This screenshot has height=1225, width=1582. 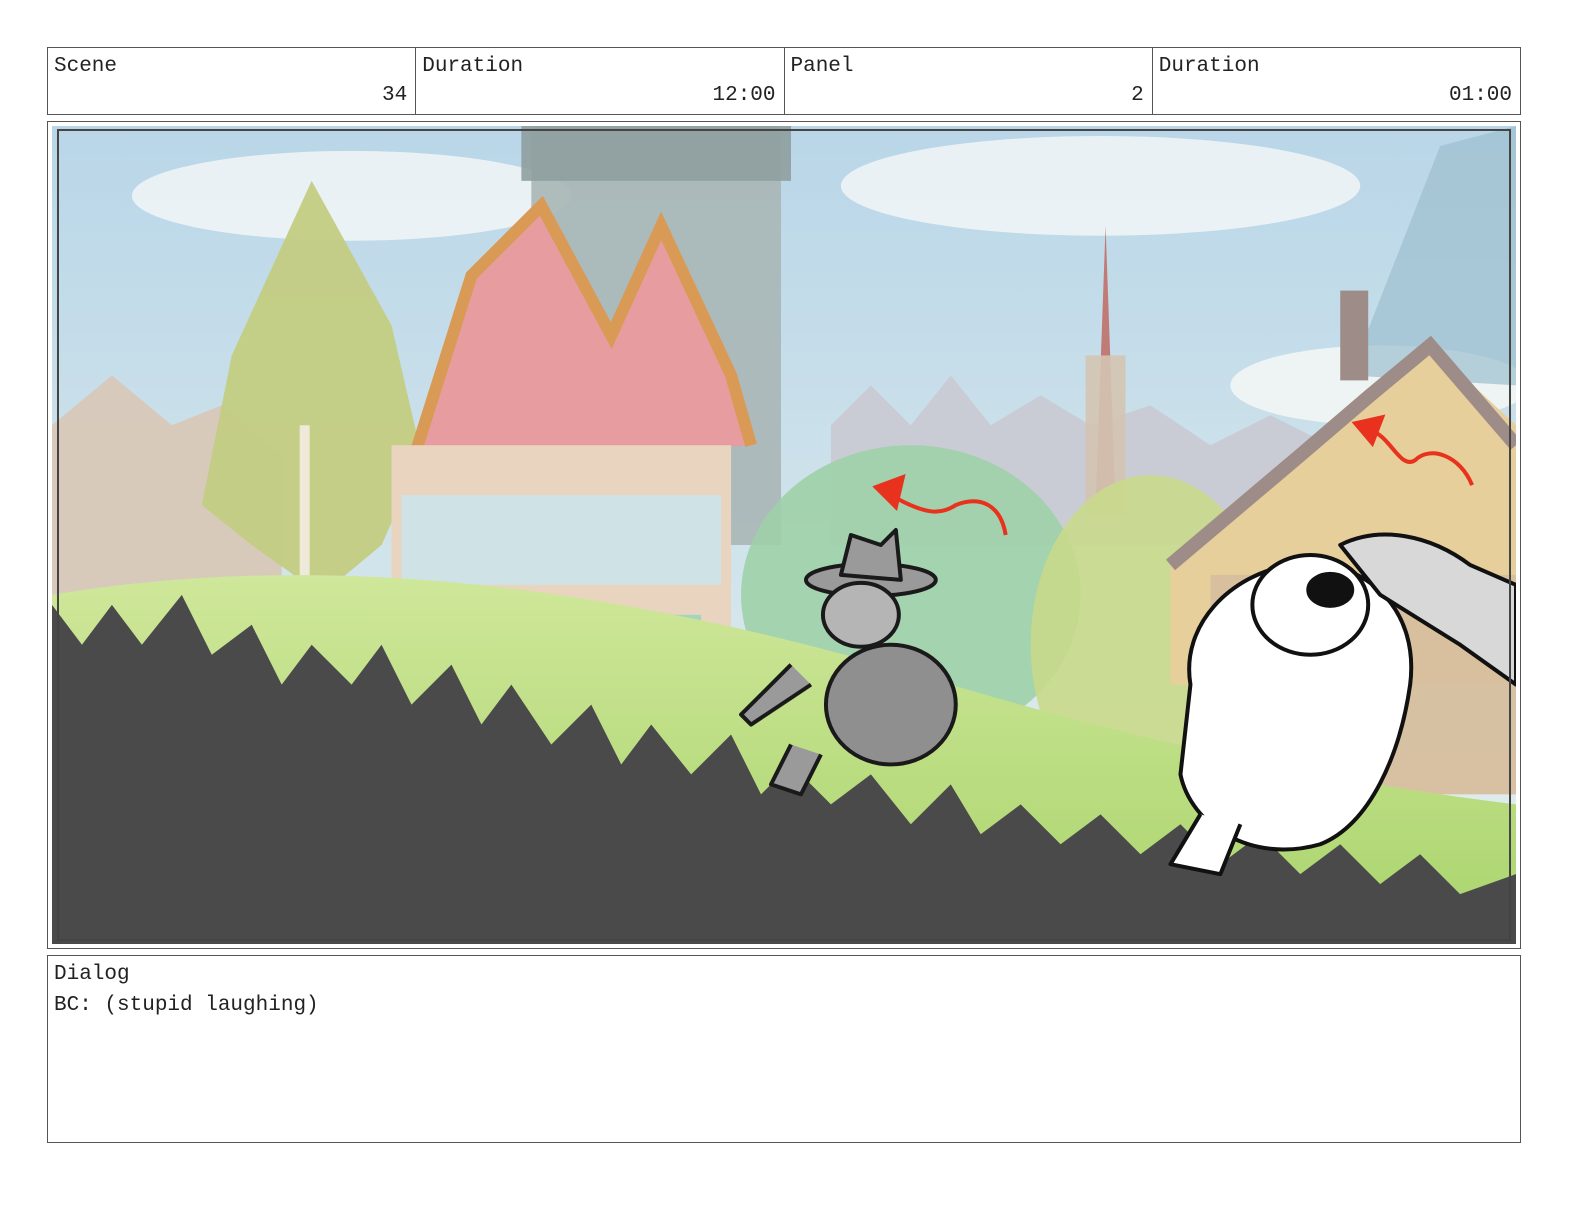 What do you see at coordinates (561, 540) in the screenshot?
I see `pink-house-window` at bounding box center [561, 540].